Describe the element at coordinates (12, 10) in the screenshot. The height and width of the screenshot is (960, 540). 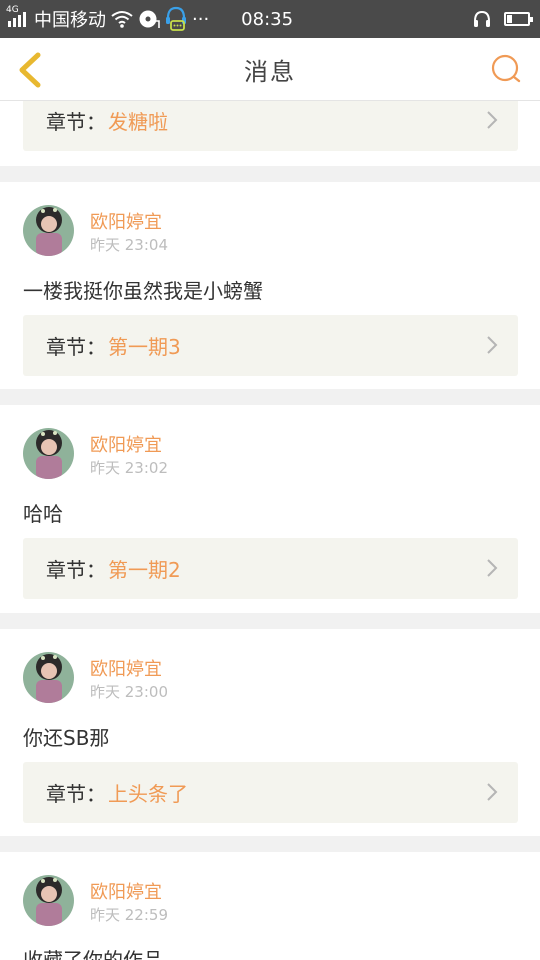
I see `network-type: 4G` at that location.